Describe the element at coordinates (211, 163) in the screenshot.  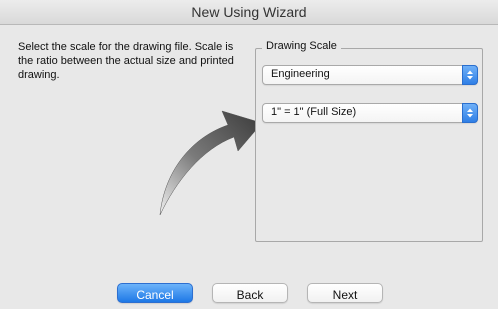
I see `curved-arrow-icon` at that location.